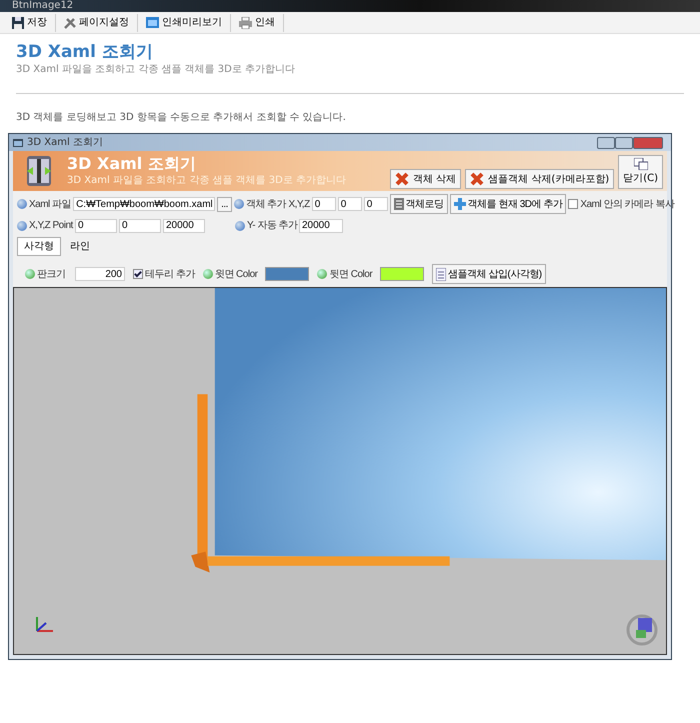 This screenshot has height=723, width=700. What do you see at coordinates (144, 204) in the screenshot?
I see `input-field: C:₩Temp₩boom₩boom.xaml` at bounding box center [144, 204].